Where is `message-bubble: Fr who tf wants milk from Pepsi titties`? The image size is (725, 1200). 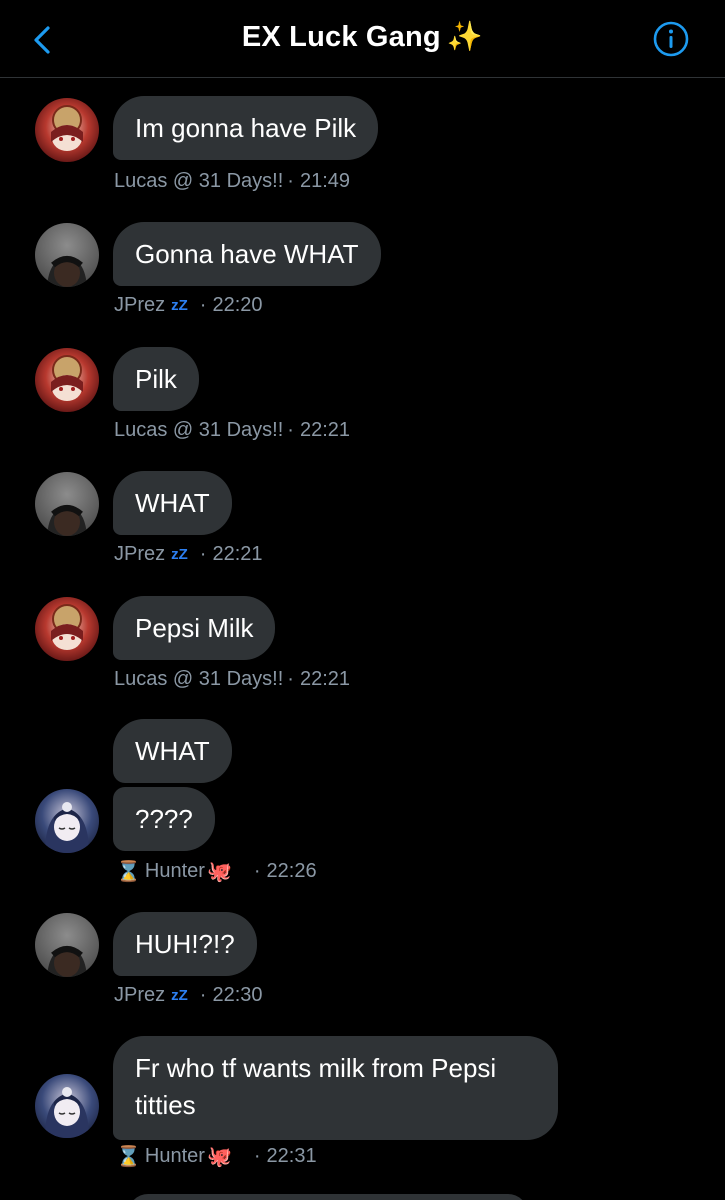
message-bubble: Fr who tf wants milk from Pepsi titties is located at coordinates (335, 1088).